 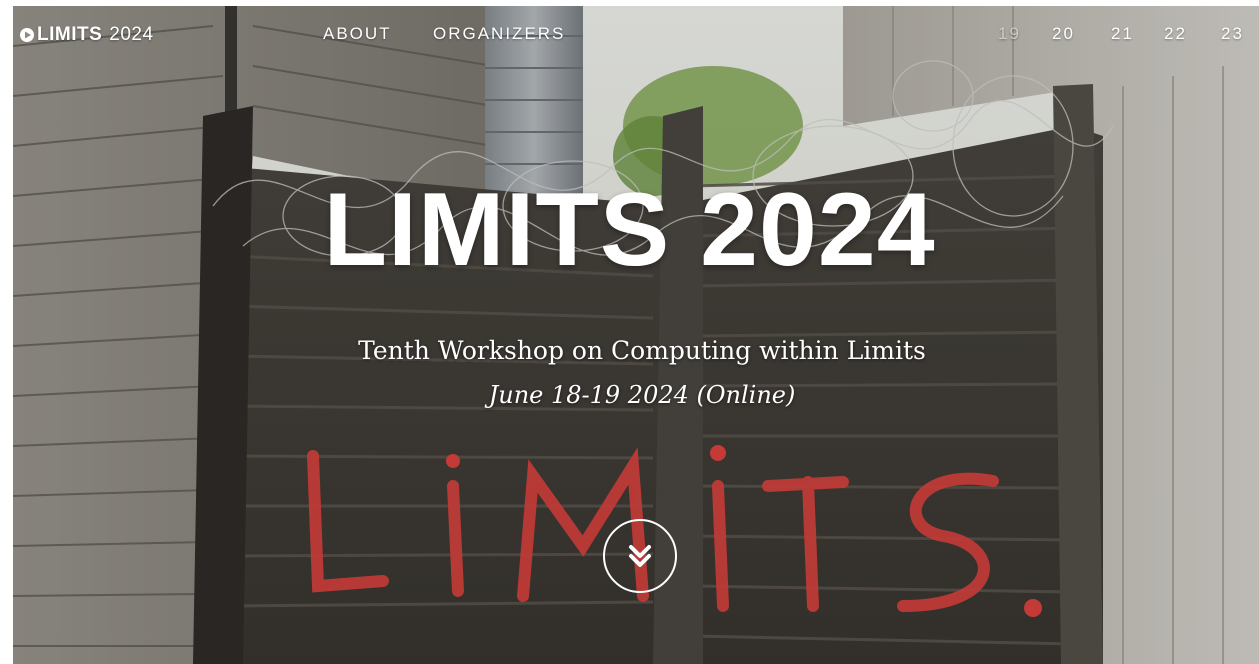 I want to click on brand-logo-link: LIMITS 2024, so click(x=87, y=35).